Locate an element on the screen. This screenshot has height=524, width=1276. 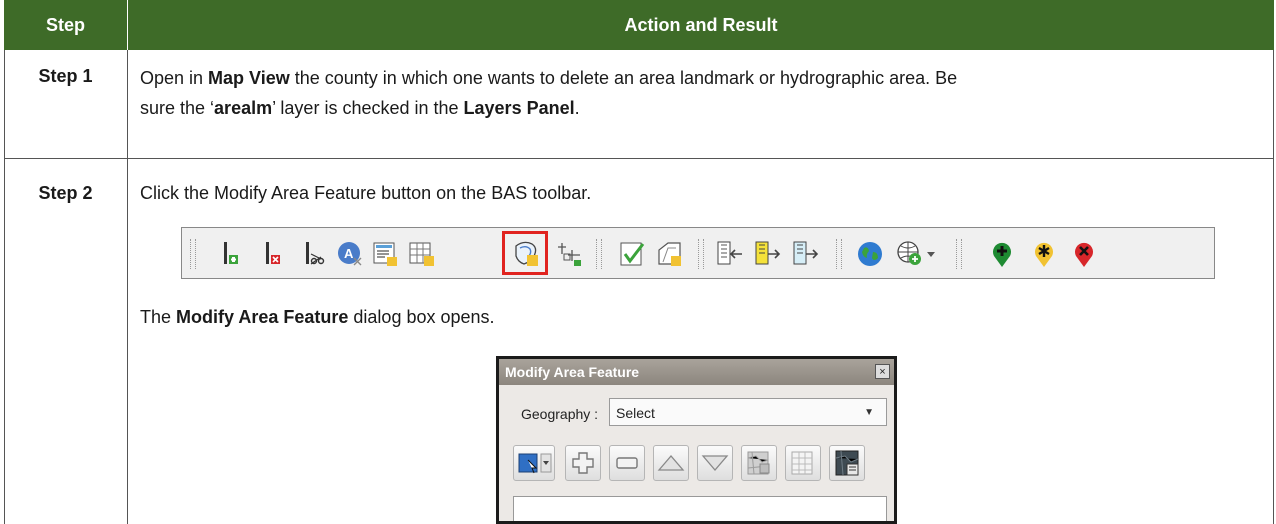
map-icon is located at coordinates (758, 463).